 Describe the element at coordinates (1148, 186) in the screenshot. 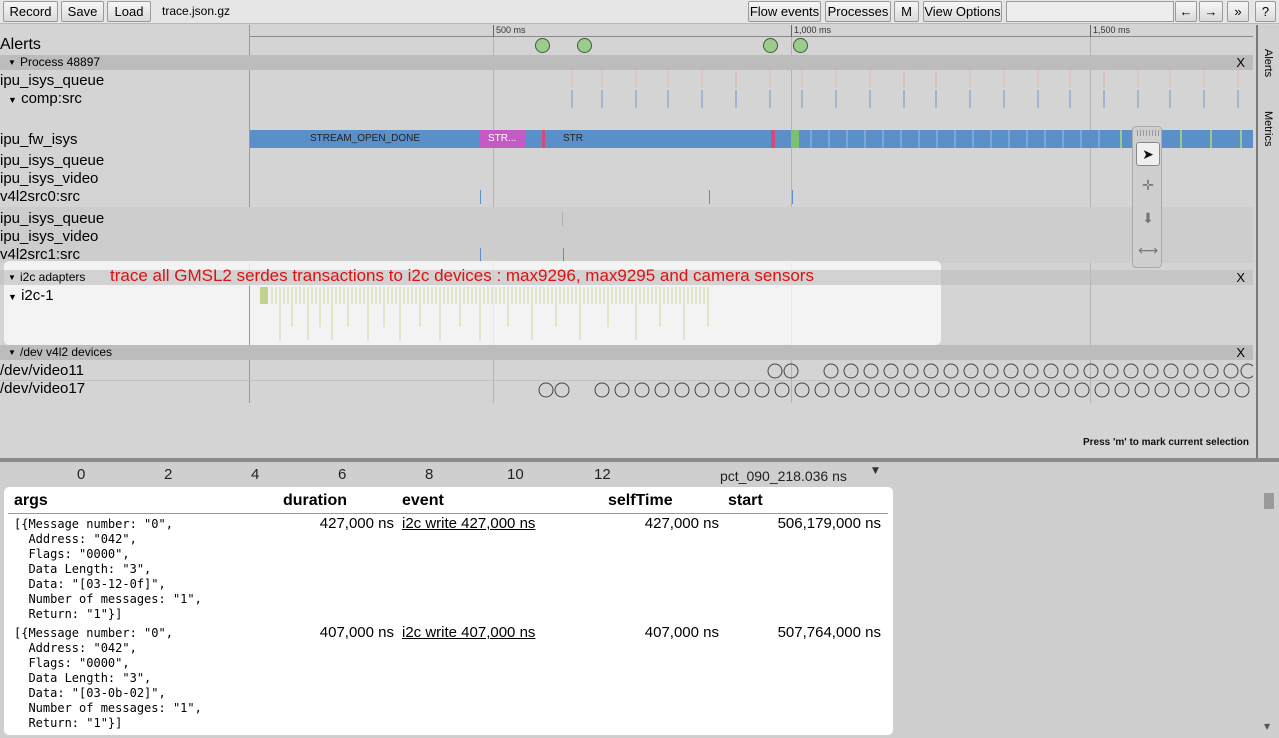

I see `pan-mode-icon: ✛` at that location.